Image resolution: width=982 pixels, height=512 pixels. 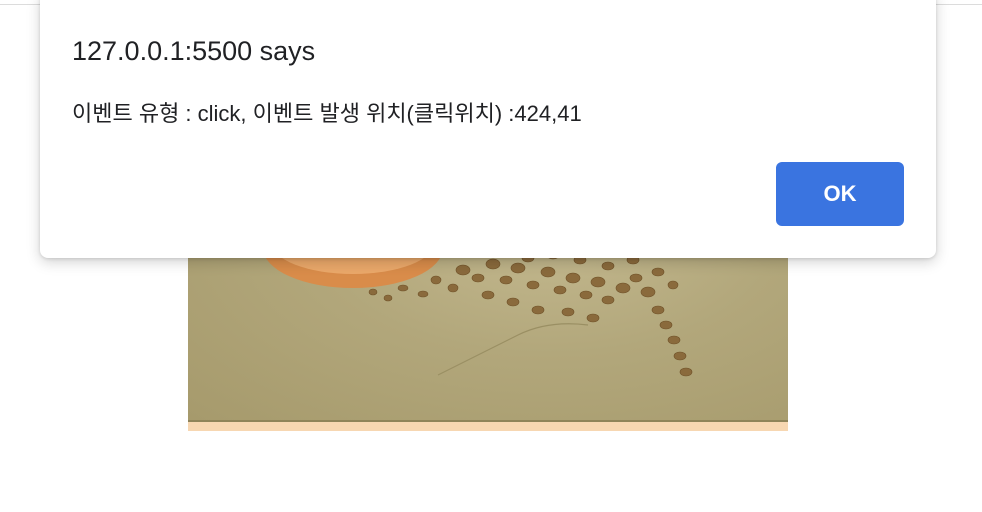 What do you see at coordinates (488, 426) in the screenshot?
I see `image-bottom-strip` at bounding box center [488, 426].